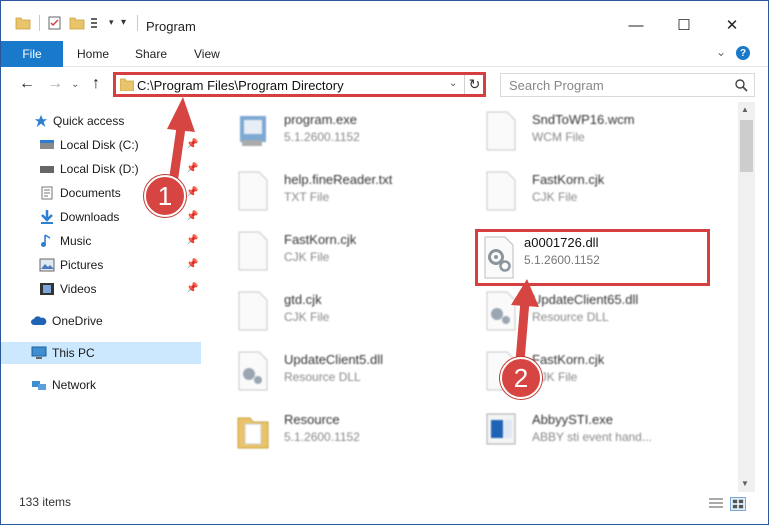  I want to click on dropdown-icon: ▾, so click(123, 22).